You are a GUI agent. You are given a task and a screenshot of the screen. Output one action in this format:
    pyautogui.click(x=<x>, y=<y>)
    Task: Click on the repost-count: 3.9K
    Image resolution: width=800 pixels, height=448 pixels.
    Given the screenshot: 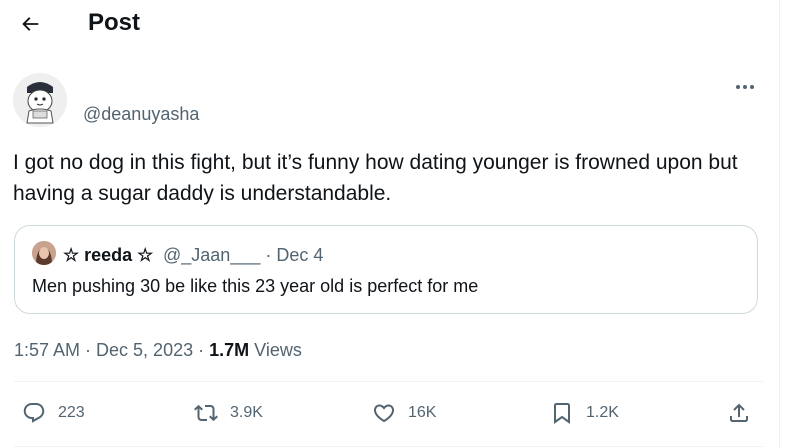 What is the action you would take?
    pyautogui.click(x=246, y=412)
    